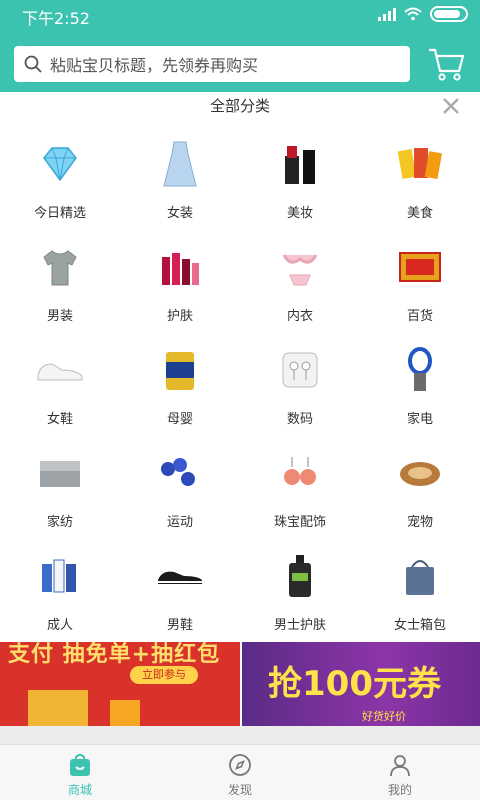 The image size is (480, 800). What do you see at coordinates (239, 106) in the screenshot?
I see `panel-title: 全部分类` at bounding box center [239, 106].